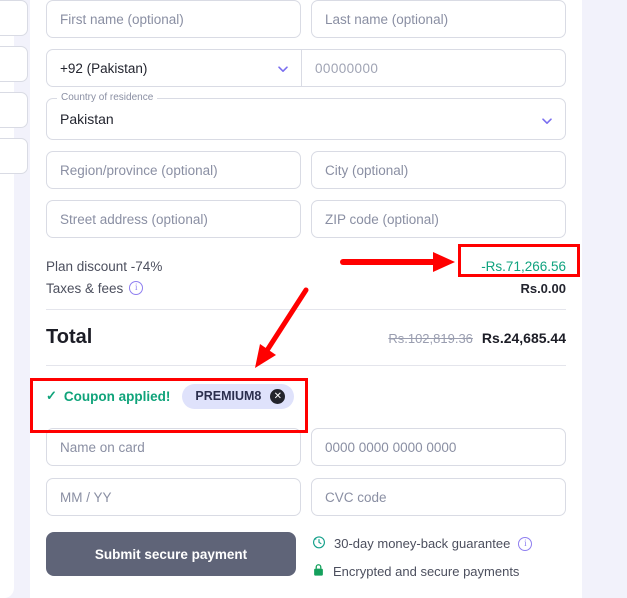 This screenshot has height=598, width=627. I want to click on region-province-input: Region/province (optional), so click(173, 170).